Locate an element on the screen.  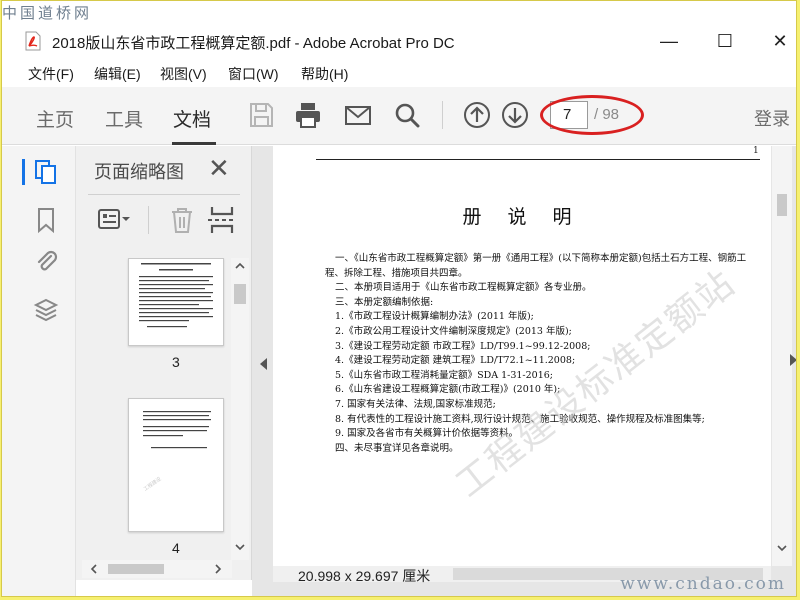
email-icon is located at coordinates (358, 115).